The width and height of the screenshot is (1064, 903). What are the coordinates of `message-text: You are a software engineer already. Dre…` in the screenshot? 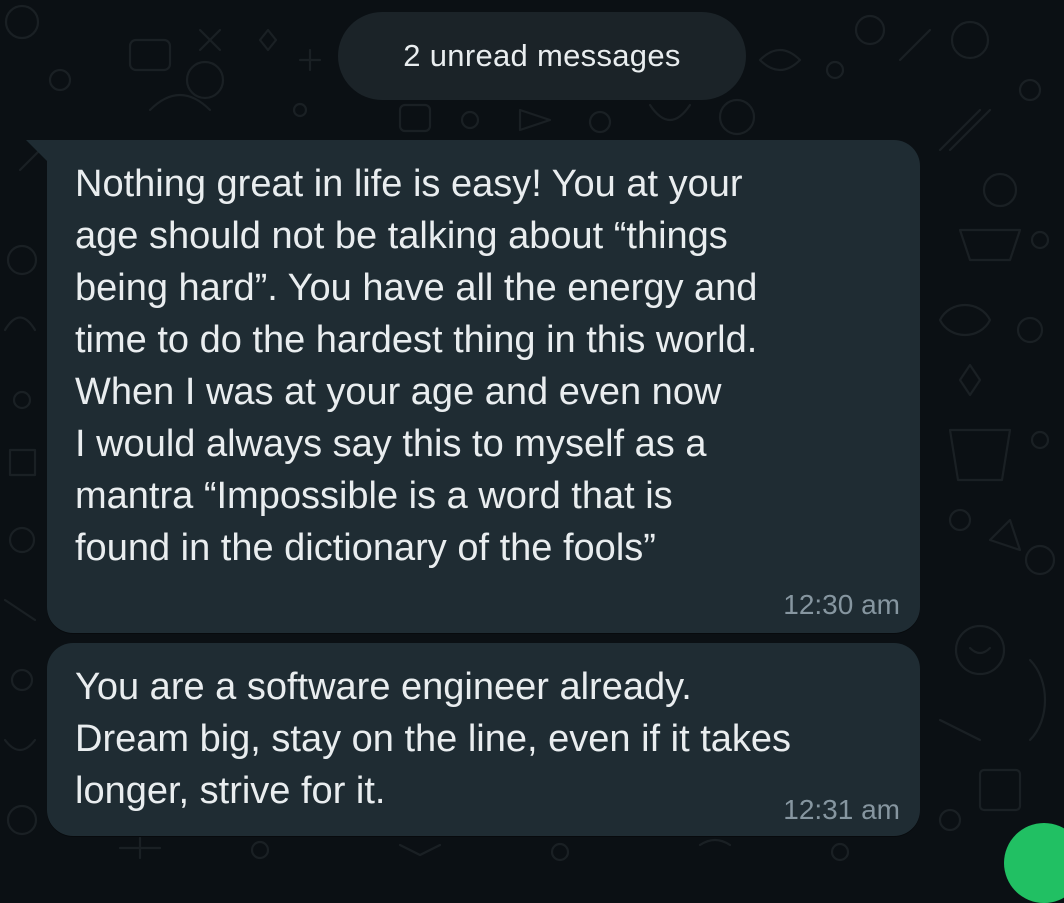 It's located at (433, 739).